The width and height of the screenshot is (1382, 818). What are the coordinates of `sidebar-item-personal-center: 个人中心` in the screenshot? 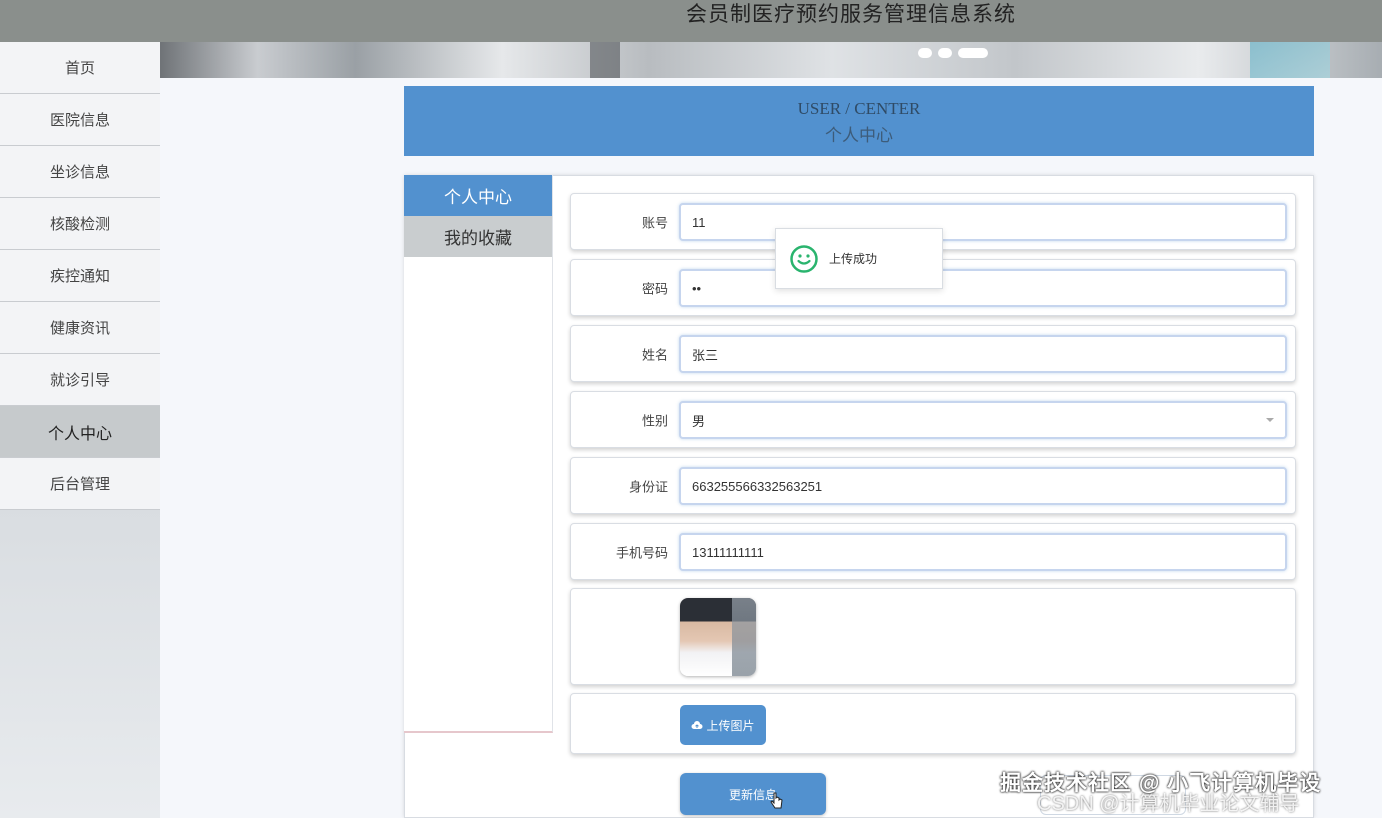 It's located at (80, 432).